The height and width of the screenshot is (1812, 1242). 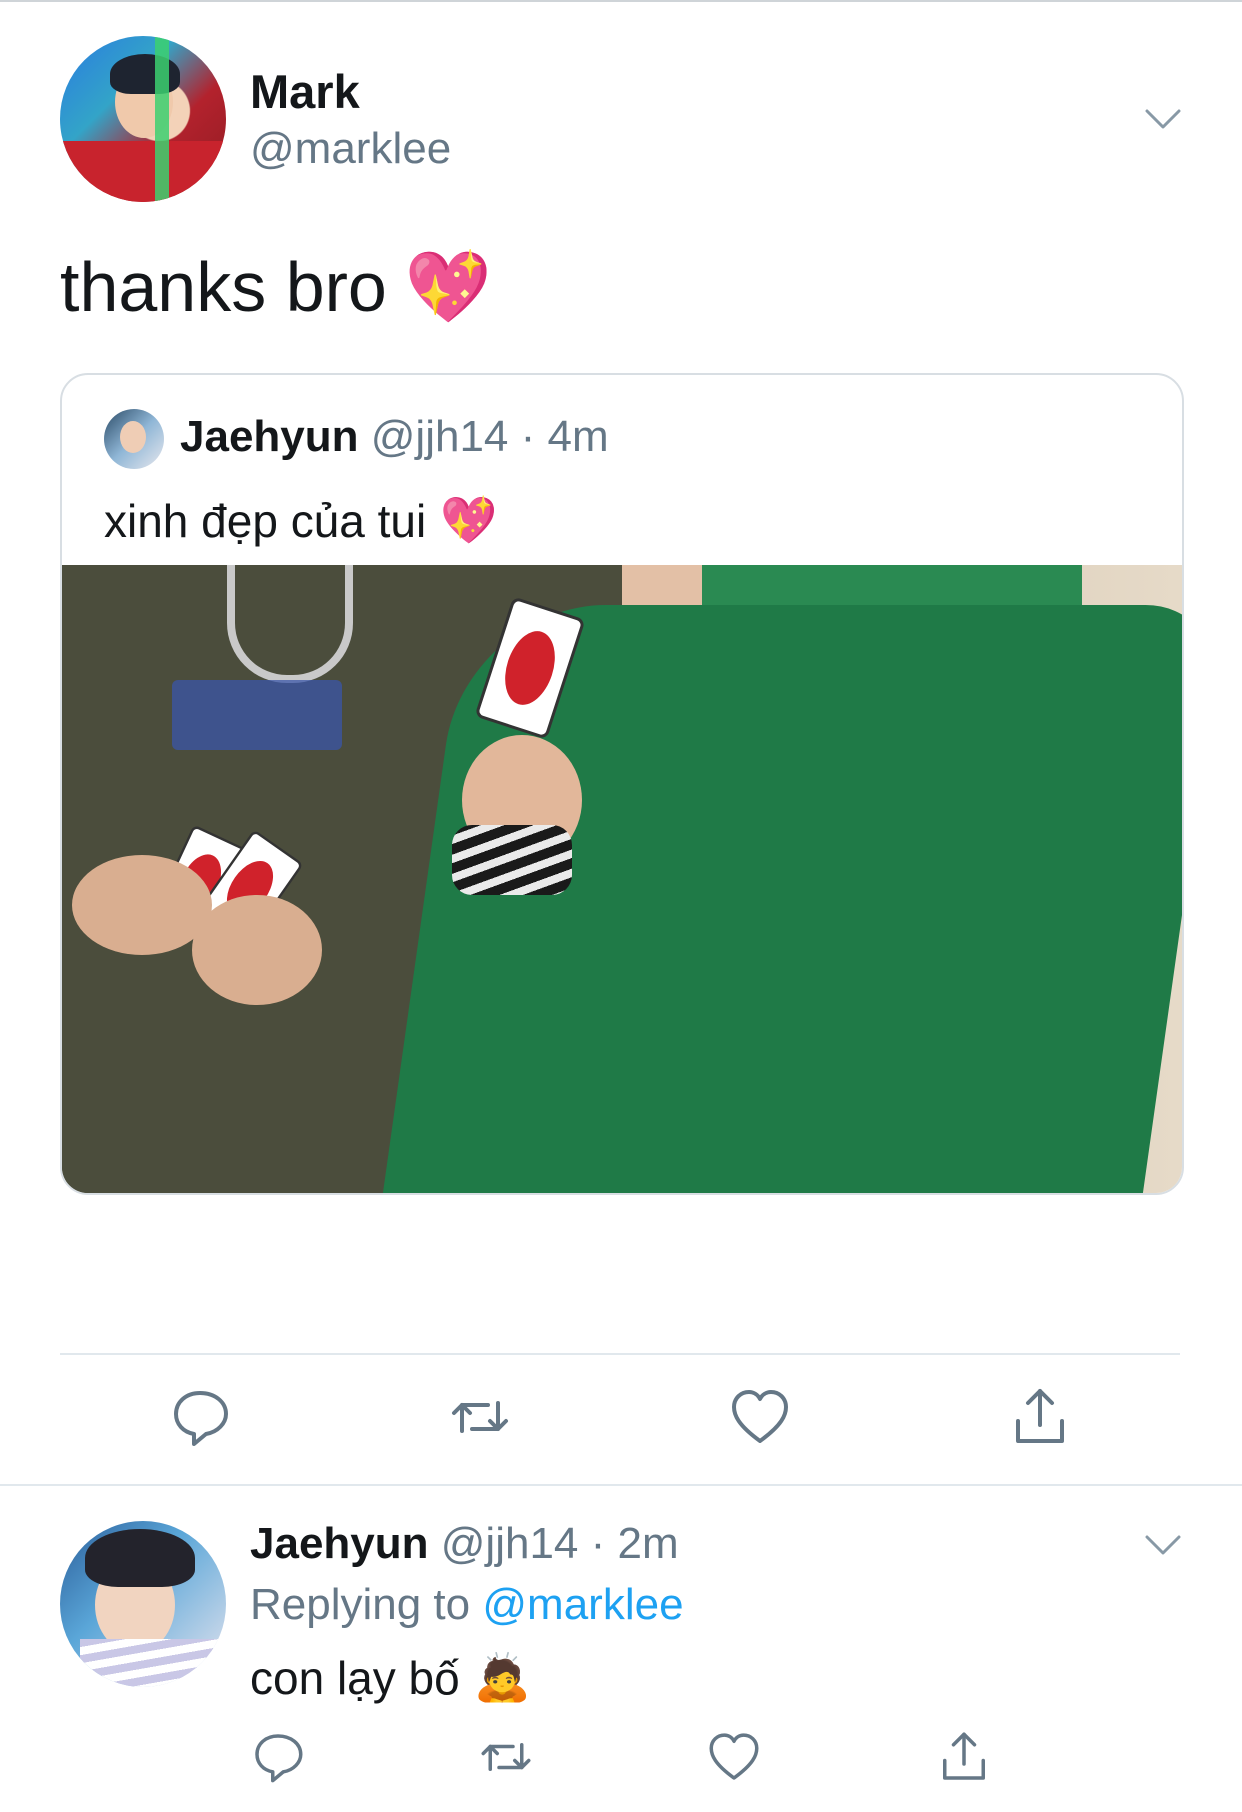 What do you see at coordinates (502, 1677) in the screenshot?
I see `bowing-person-emoji: 🙇` at bounding box center [502, 1677].